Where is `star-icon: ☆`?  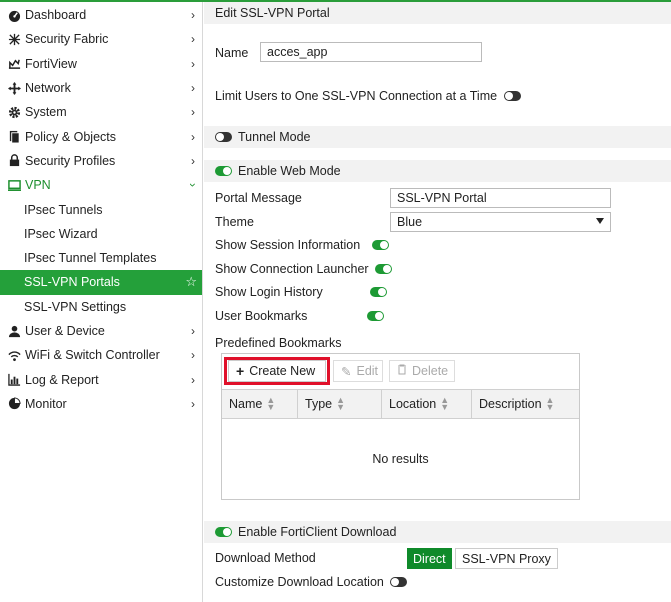
star-icon: ☆ is located at coordinates (191, 282).